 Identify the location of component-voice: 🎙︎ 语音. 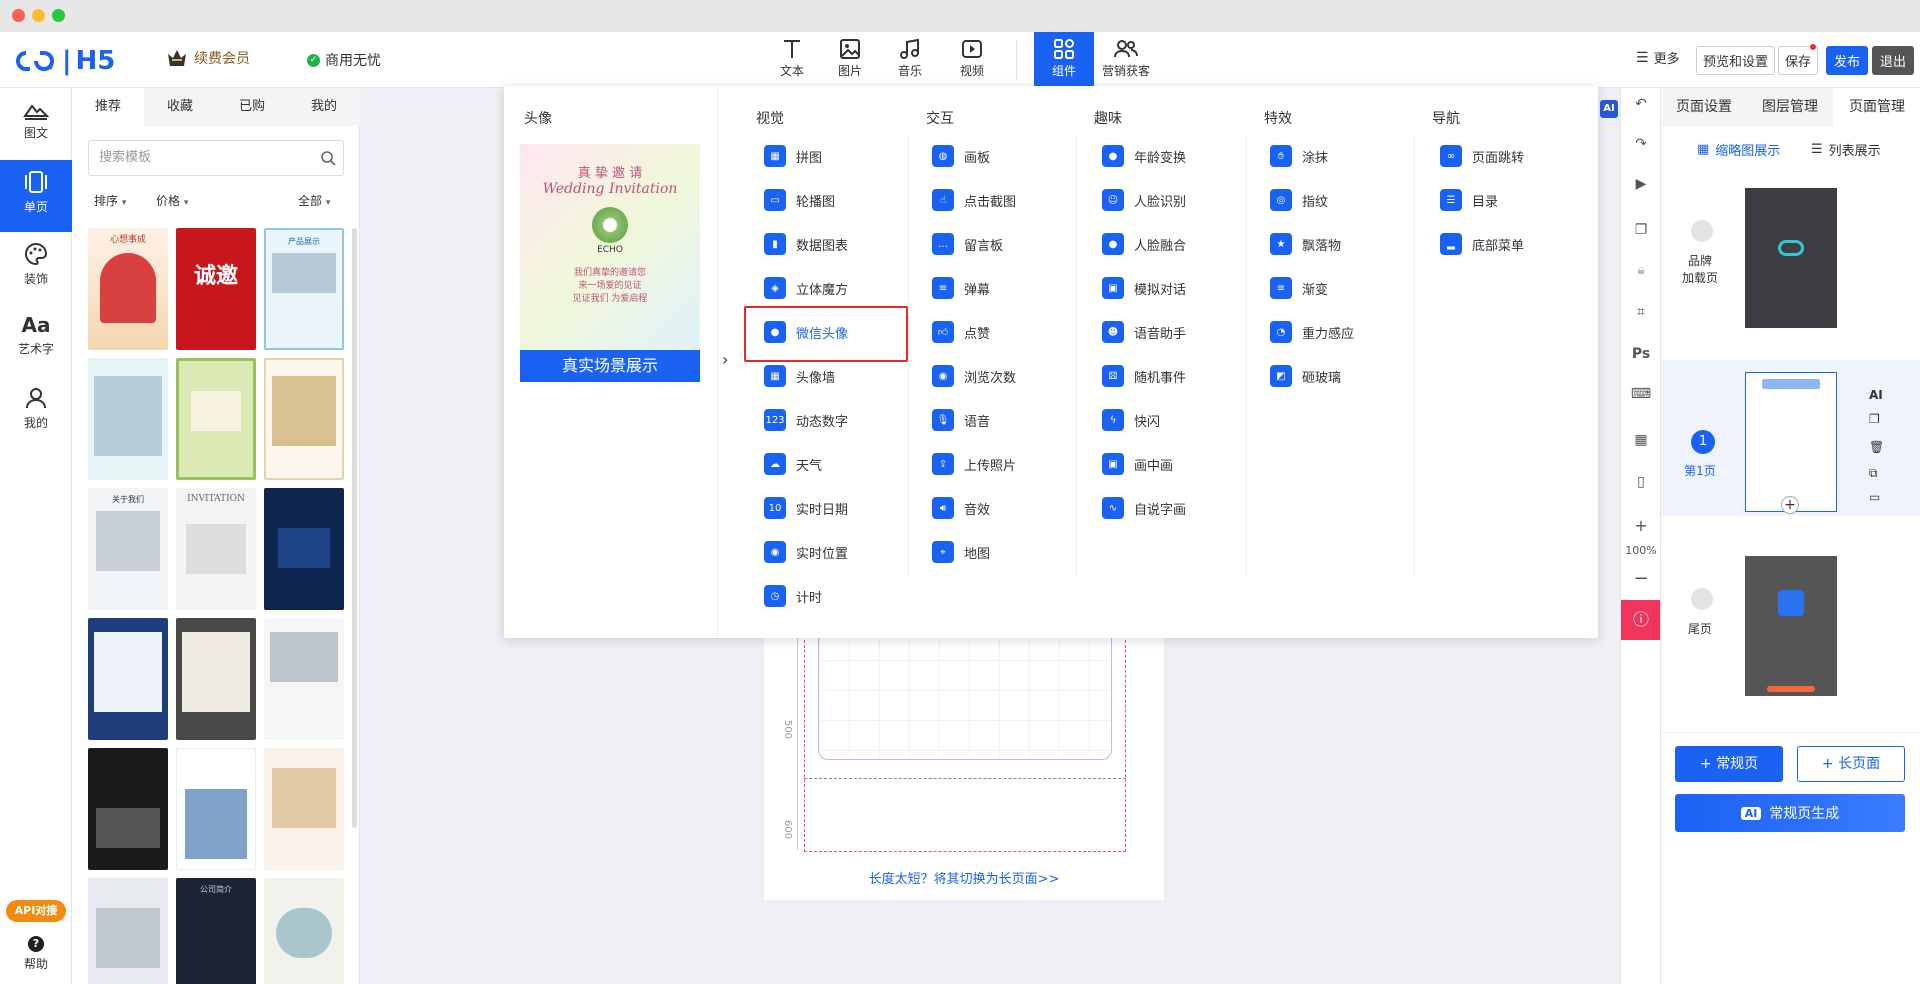
(961, 420).